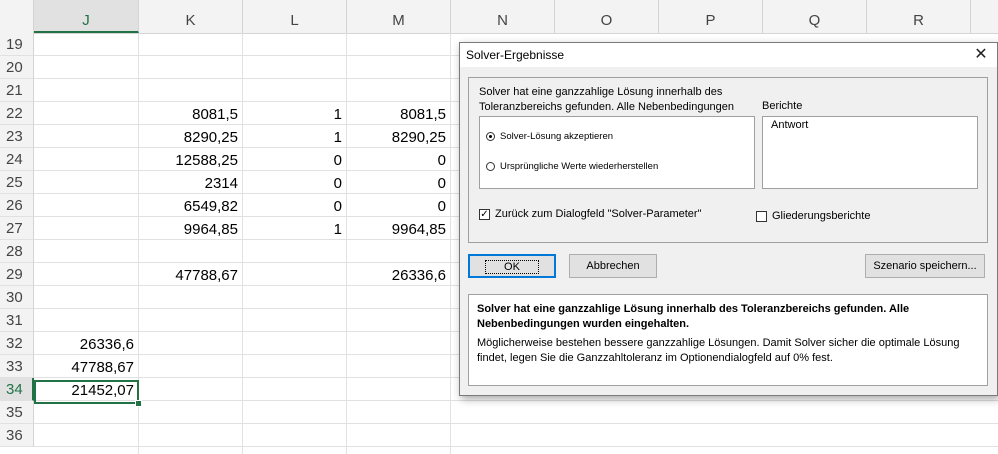 The image size is (998, 454). I want to click on outline-reports-label: Gliederungsberichte, so click(821, 216).